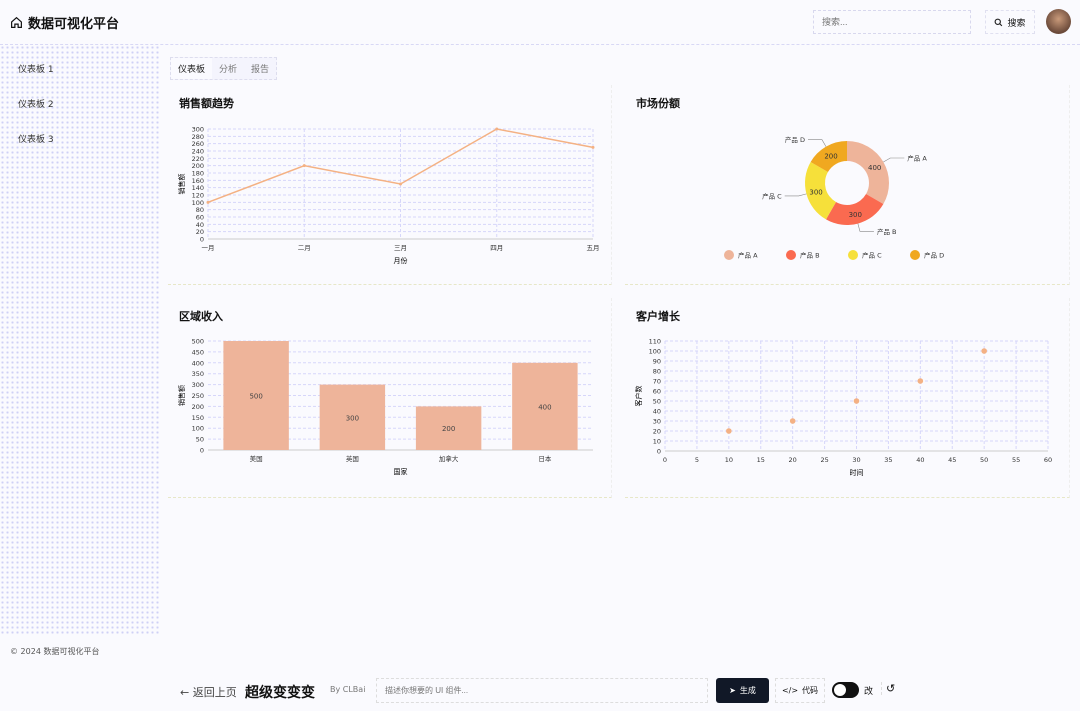 The width and height of the screenshot is (1080, 711). I want to click on y-axis-label: 客户数, so click(638, 396).